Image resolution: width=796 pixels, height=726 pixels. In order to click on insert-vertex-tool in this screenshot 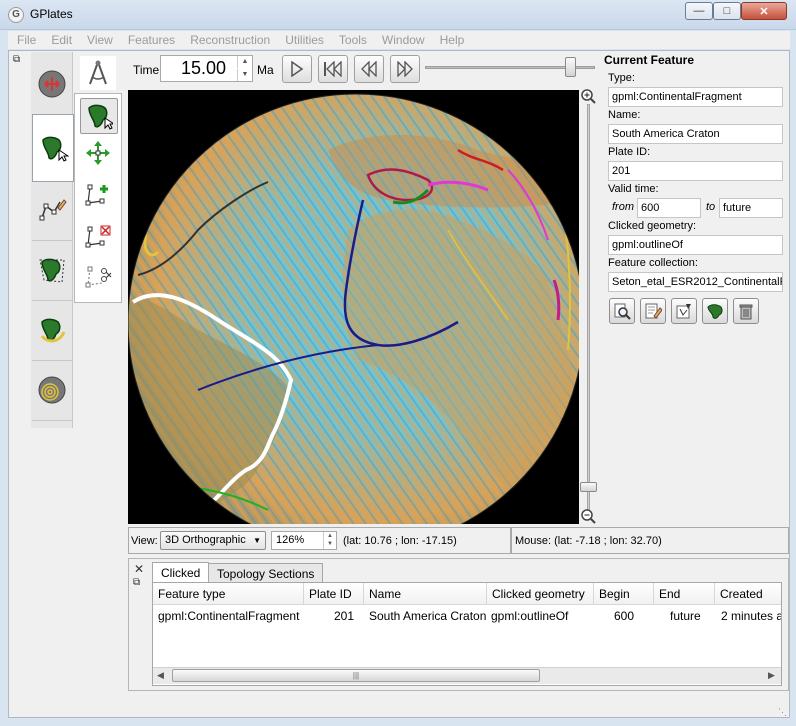, I will do `click(98, 195)`.